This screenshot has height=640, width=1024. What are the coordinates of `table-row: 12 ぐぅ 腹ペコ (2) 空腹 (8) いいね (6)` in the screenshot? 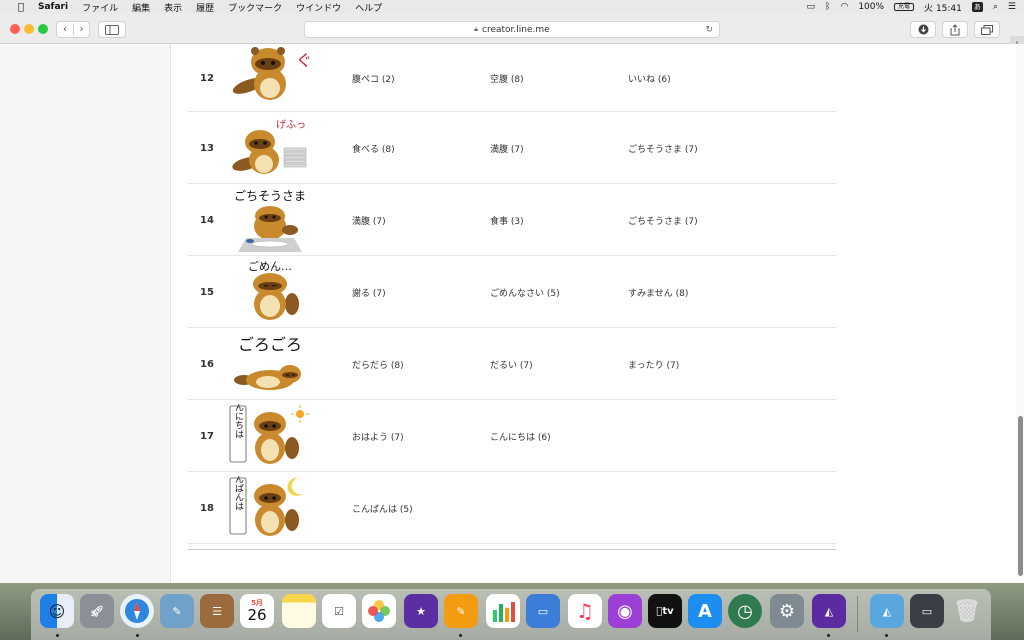 It's located at (512, 78).